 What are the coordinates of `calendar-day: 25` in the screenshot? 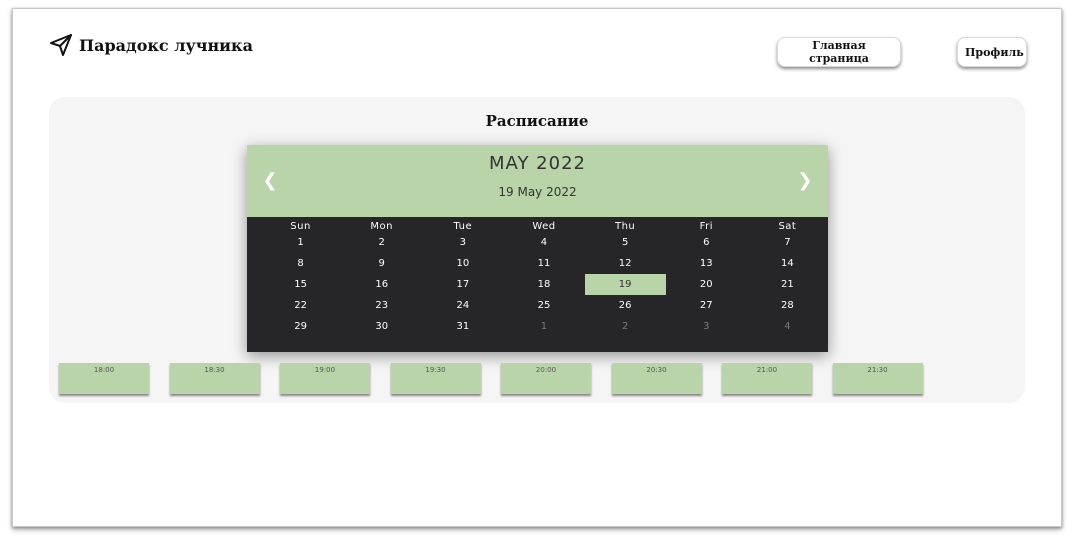 It's located at (543, 305).